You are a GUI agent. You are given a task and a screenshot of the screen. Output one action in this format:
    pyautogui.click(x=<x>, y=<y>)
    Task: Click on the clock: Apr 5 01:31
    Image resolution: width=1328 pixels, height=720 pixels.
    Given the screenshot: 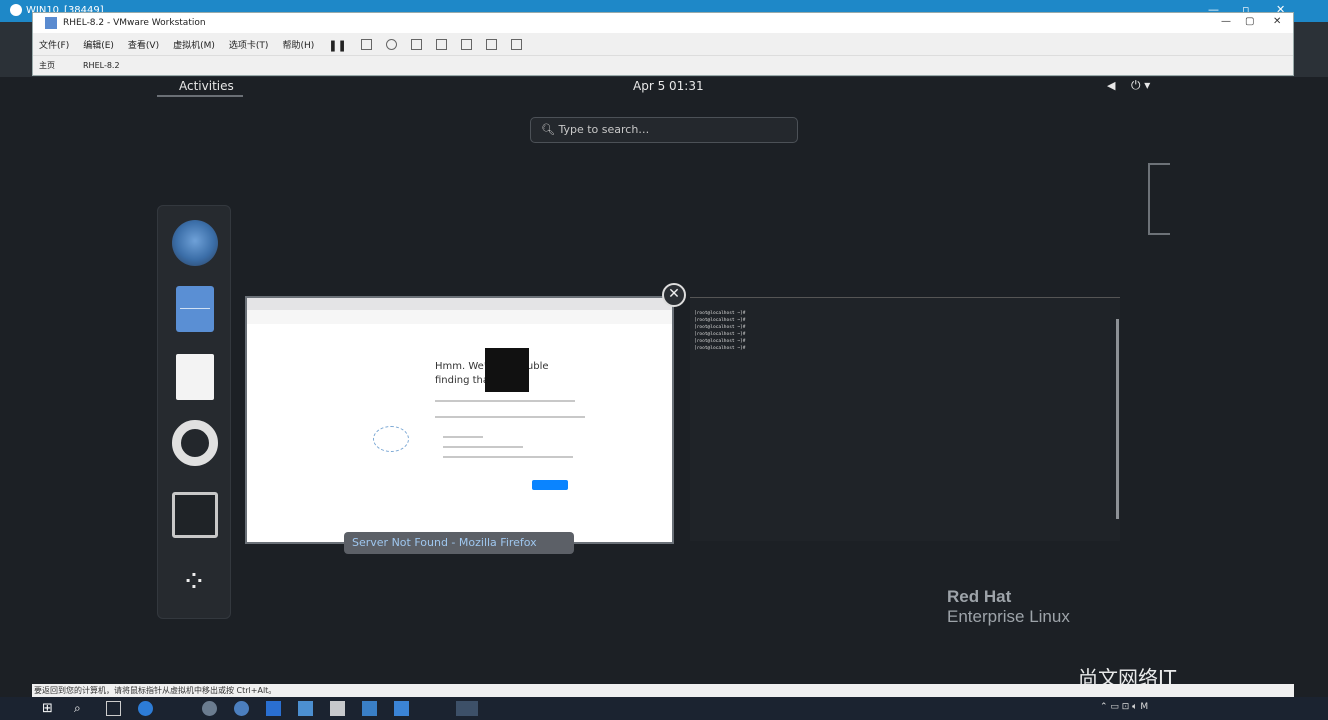 What is the action you would take?
    pyautogui.click(x=668, y=86)
    